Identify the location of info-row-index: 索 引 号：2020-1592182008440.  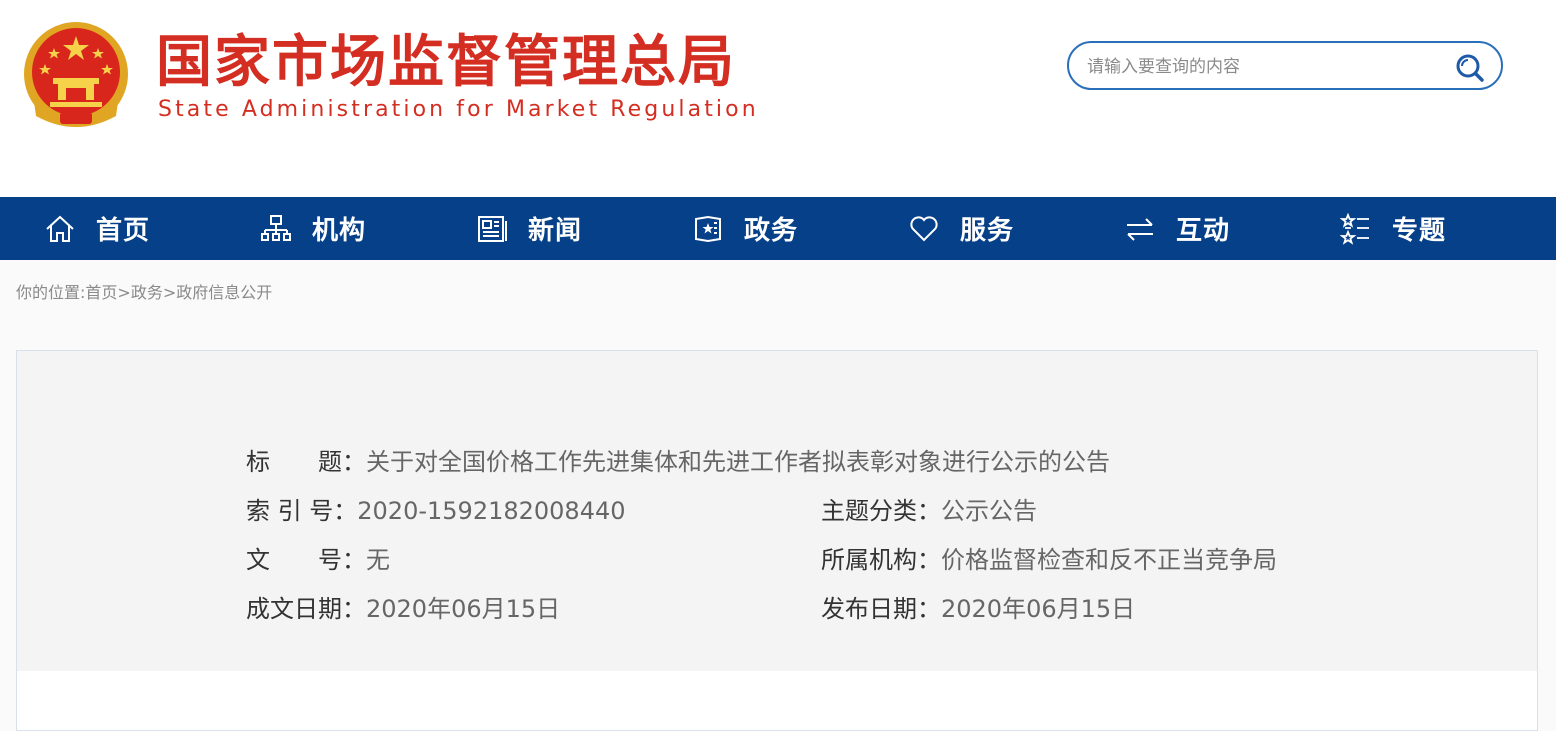
(436, 511).